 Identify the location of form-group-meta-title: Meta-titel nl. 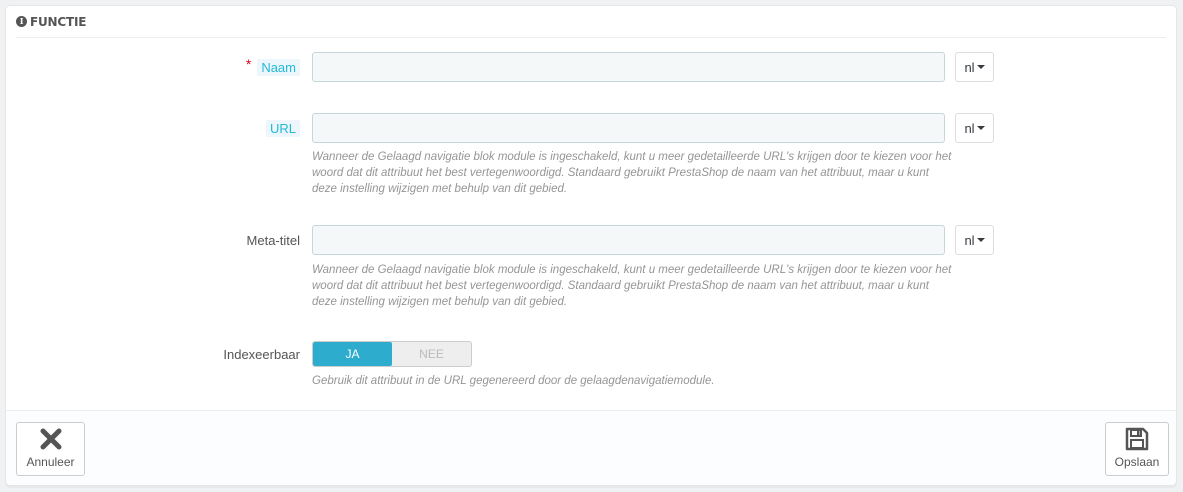
(591, 240).